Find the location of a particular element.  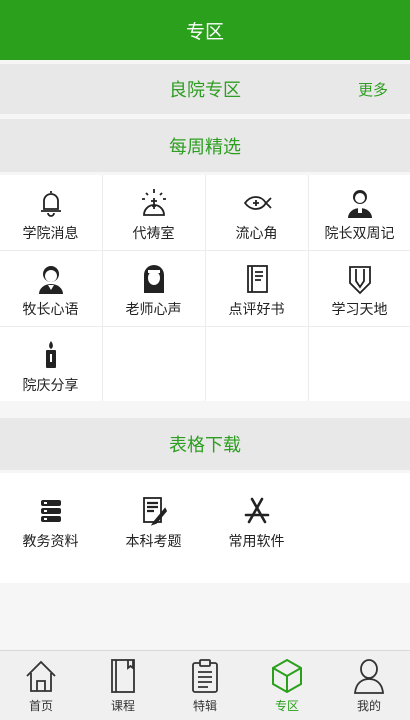

clipboard-icon is located at coordinates (205, 676).